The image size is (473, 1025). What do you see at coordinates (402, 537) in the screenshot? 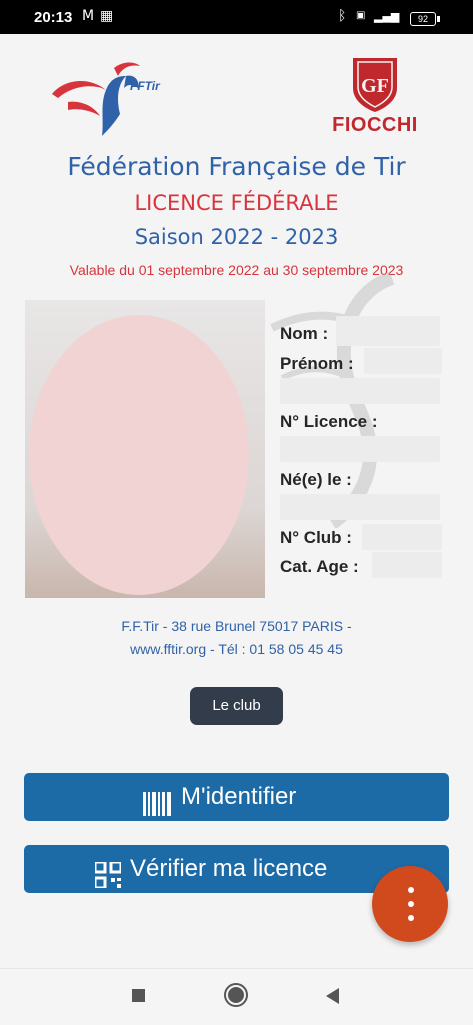
I see `club-number-redacted` at bounding box center [402, 537].